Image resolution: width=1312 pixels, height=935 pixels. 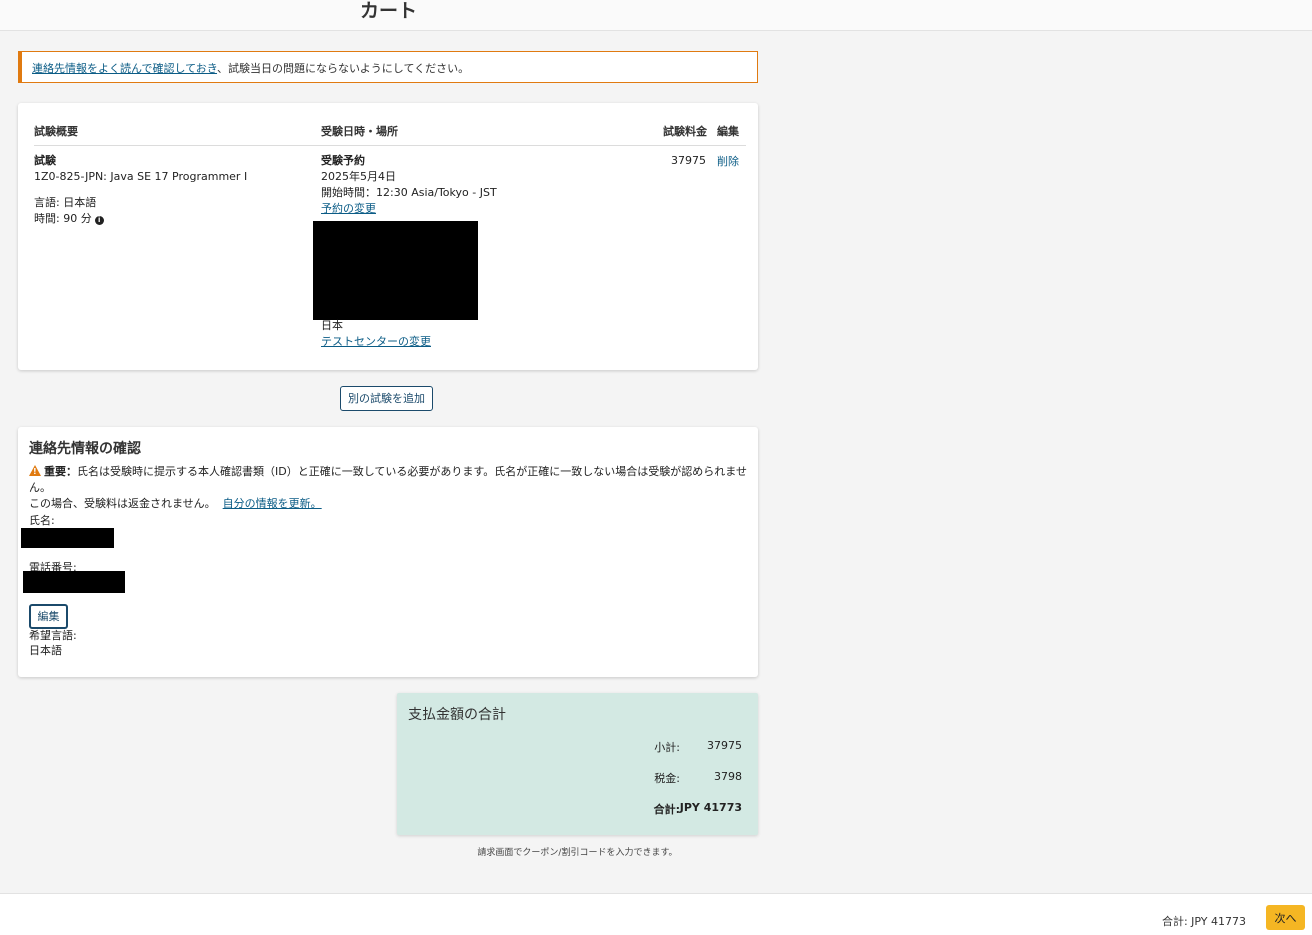 What do you see at coordinates (272, 503) in the screenshot?
I see `update-info-link: 自分の情報を更新。` at bounding box center [272, 503].